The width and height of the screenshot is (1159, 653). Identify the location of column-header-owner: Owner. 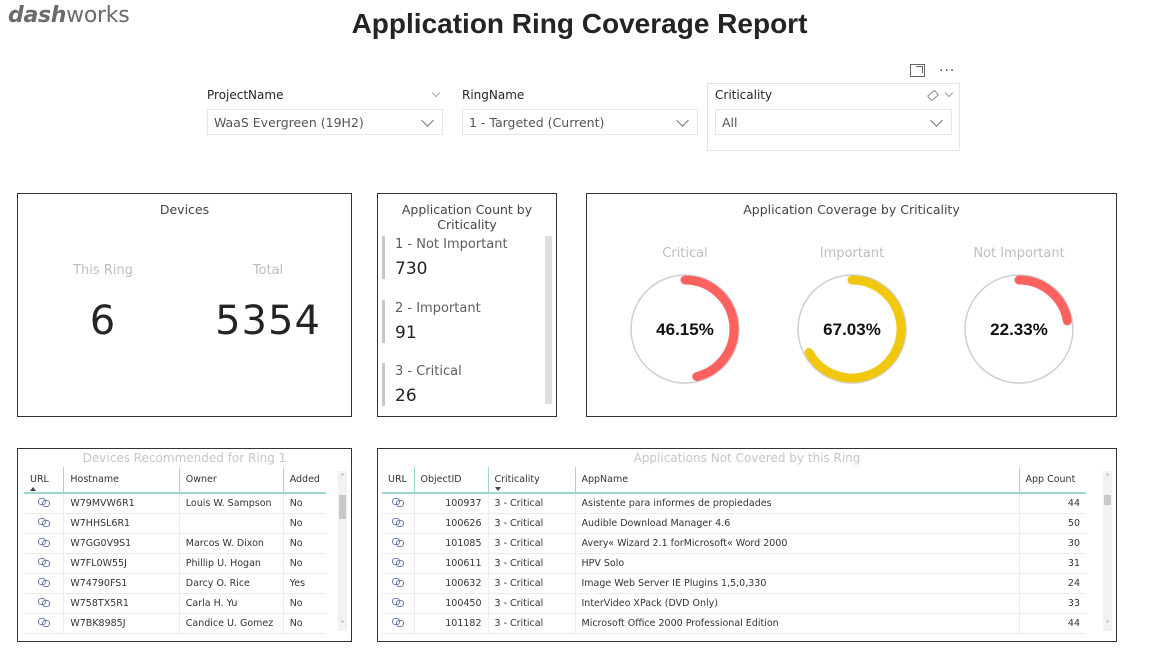
(231, 480).